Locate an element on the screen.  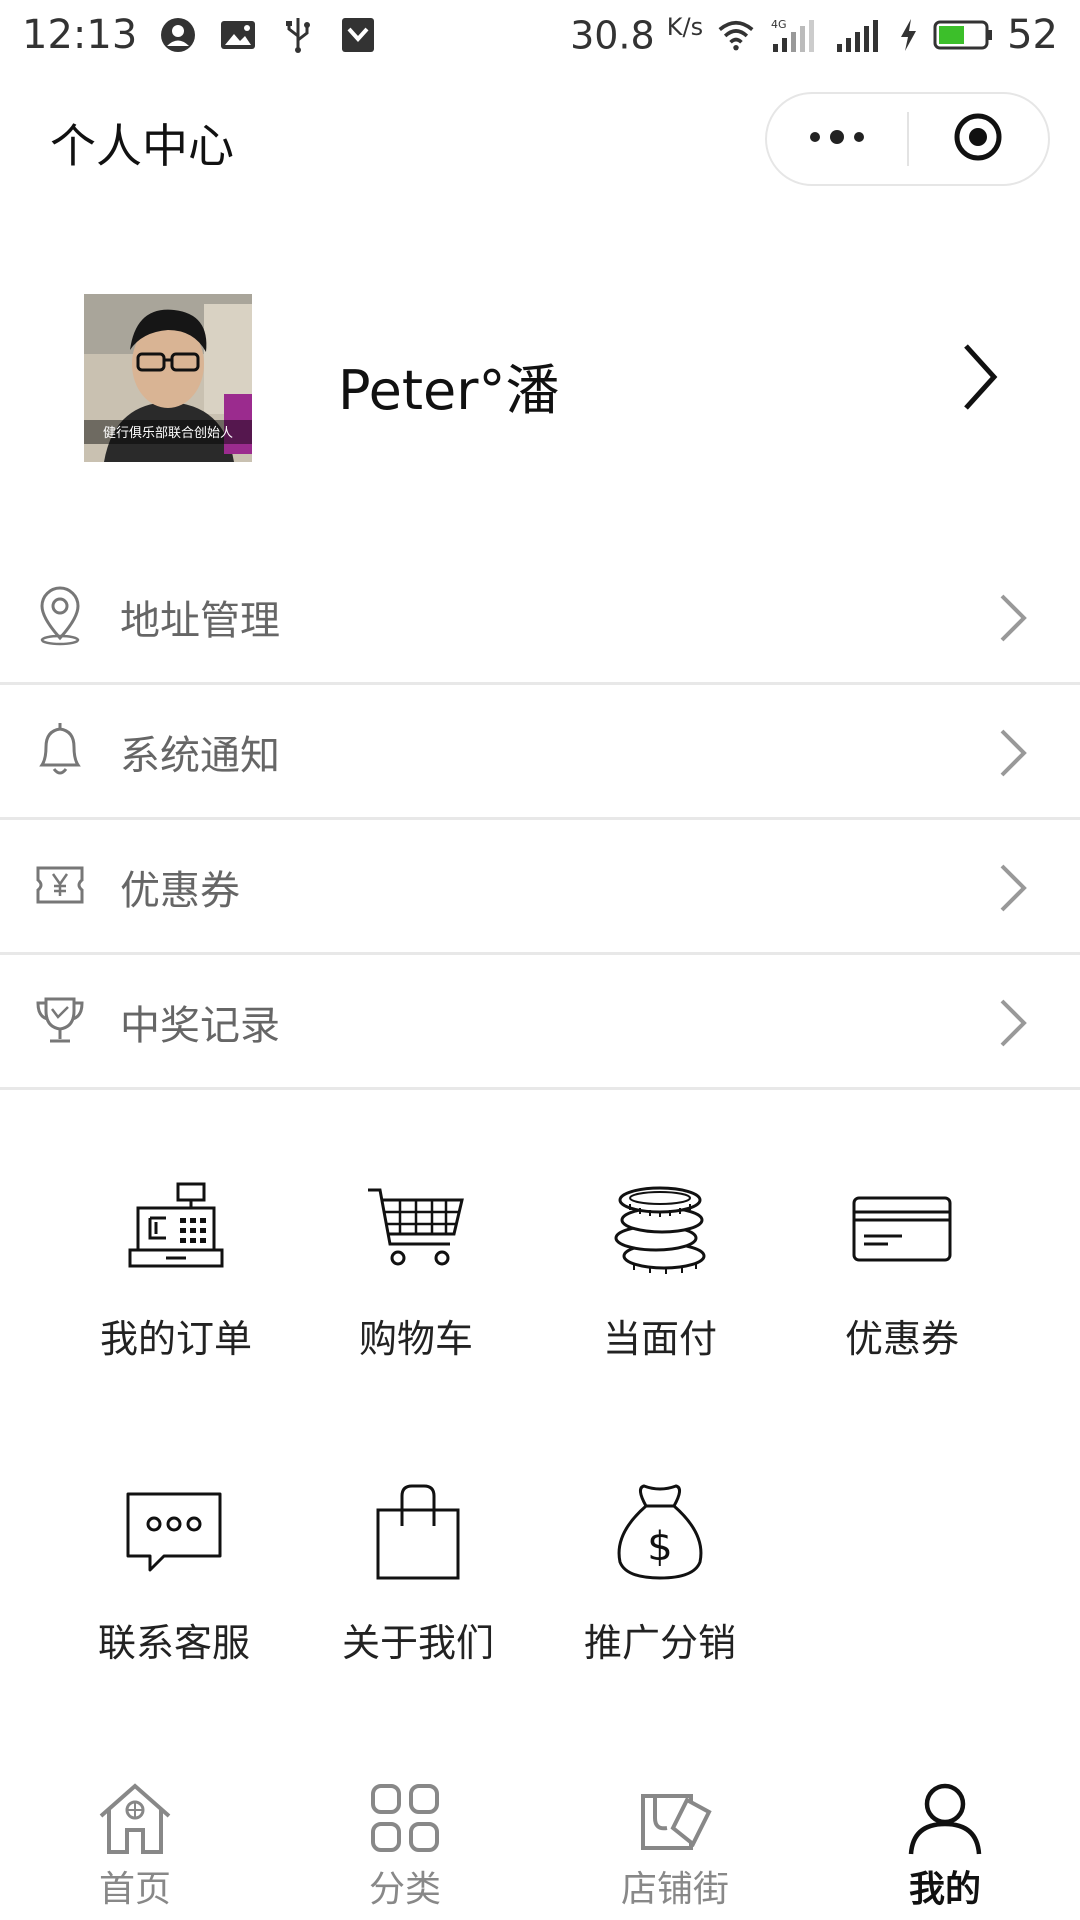
coins-icon is located at coordinates (660, 1228).